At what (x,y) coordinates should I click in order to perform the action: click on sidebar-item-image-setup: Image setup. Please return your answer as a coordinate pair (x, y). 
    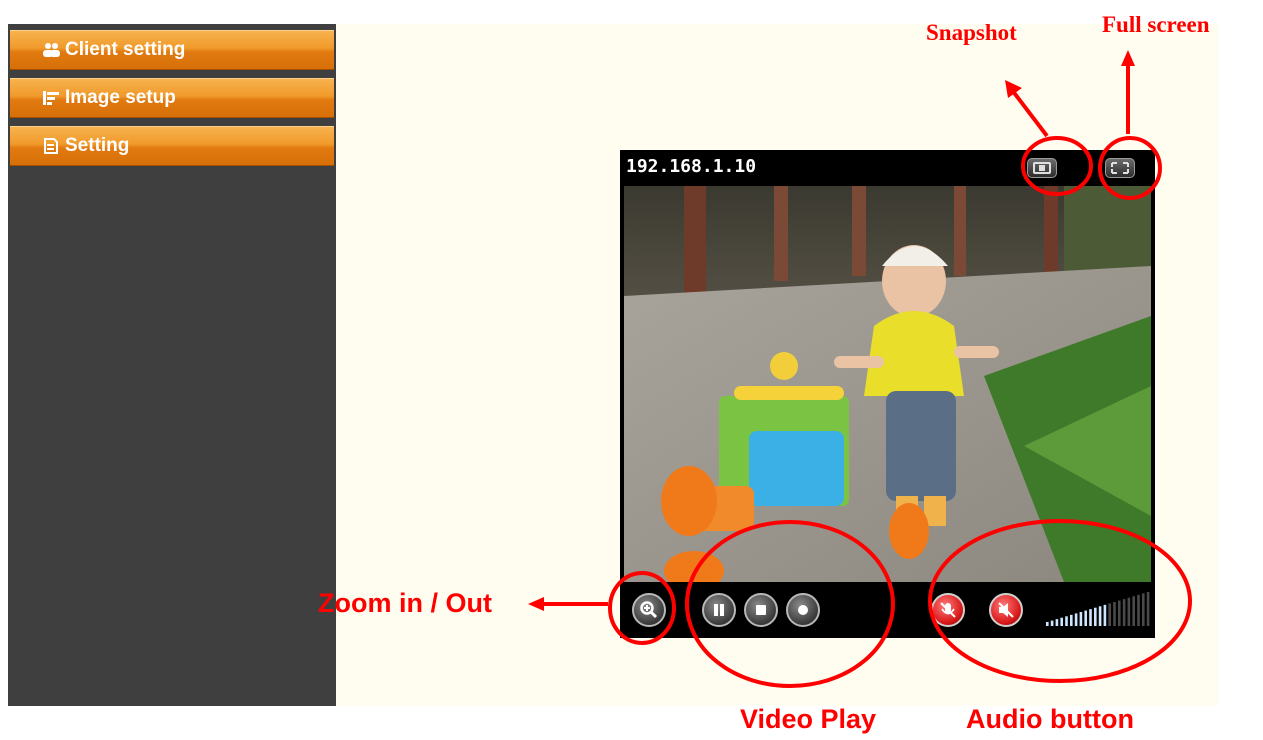
    Looking at the image, I should click on (172, 98).